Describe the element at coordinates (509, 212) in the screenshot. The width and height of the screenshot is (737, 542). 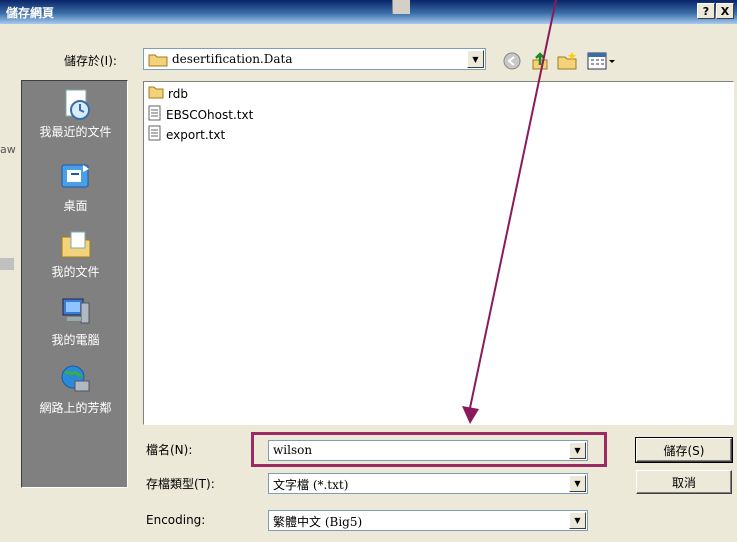
I see `annotation-arrow` at that location.